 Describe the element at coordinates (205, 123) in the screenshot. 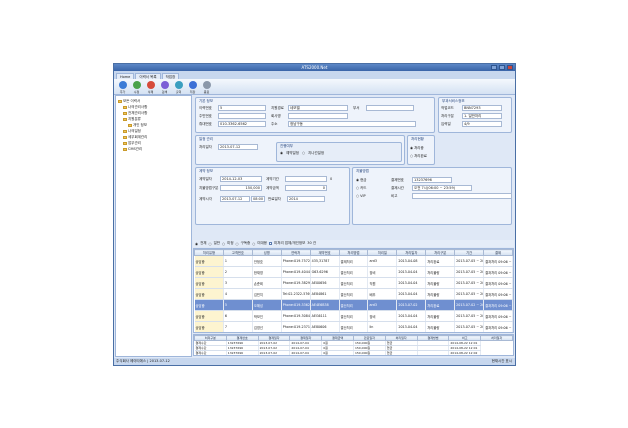

I see `phone-label: 휴대번호` at that location.